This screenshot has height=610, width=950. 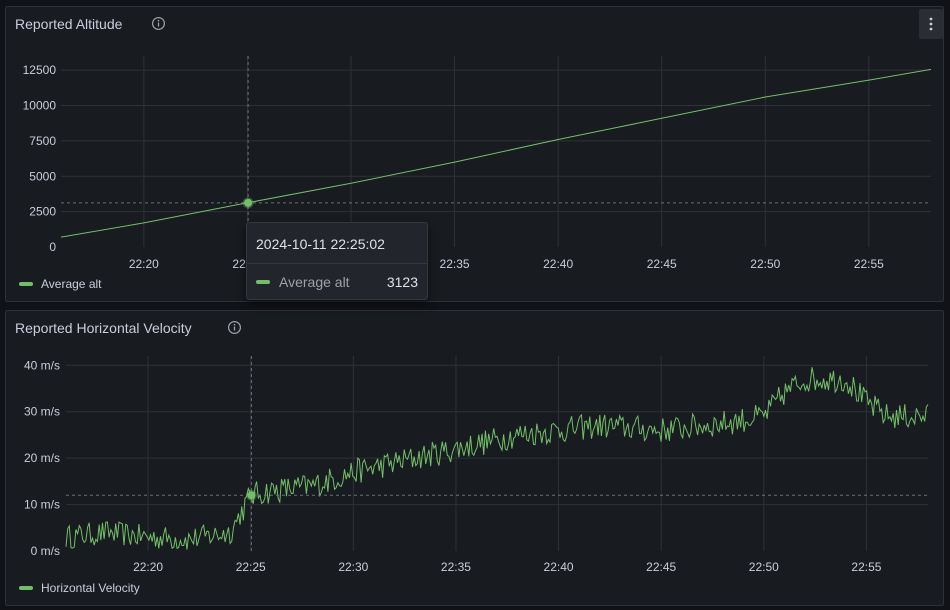 What do you see at coordinates (45, 551) in the screenshot?
I see `y-tick-label: 0 m/s` at bounding box center [45, 551].